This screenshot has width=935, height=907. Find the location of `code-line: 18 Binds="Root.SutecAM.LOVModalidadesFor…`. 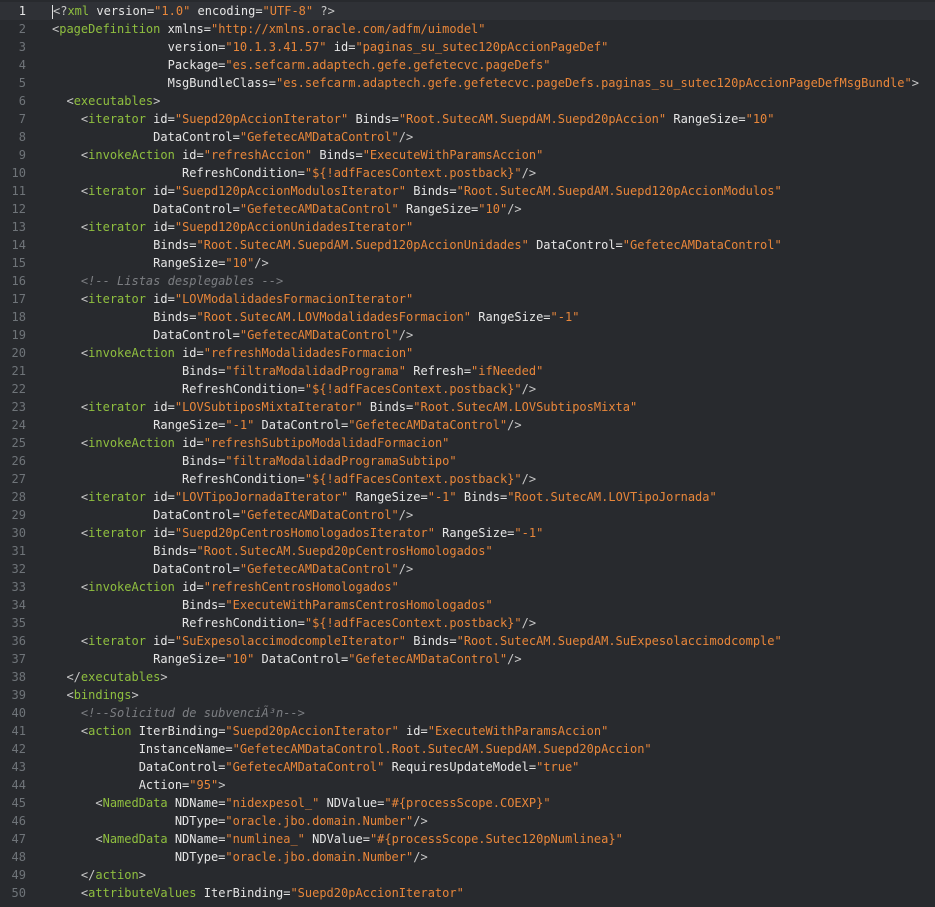

code-line: 18 Binds="Root.SutecAM.LOVModalidadesFor… is located at coordinates (467, 317).